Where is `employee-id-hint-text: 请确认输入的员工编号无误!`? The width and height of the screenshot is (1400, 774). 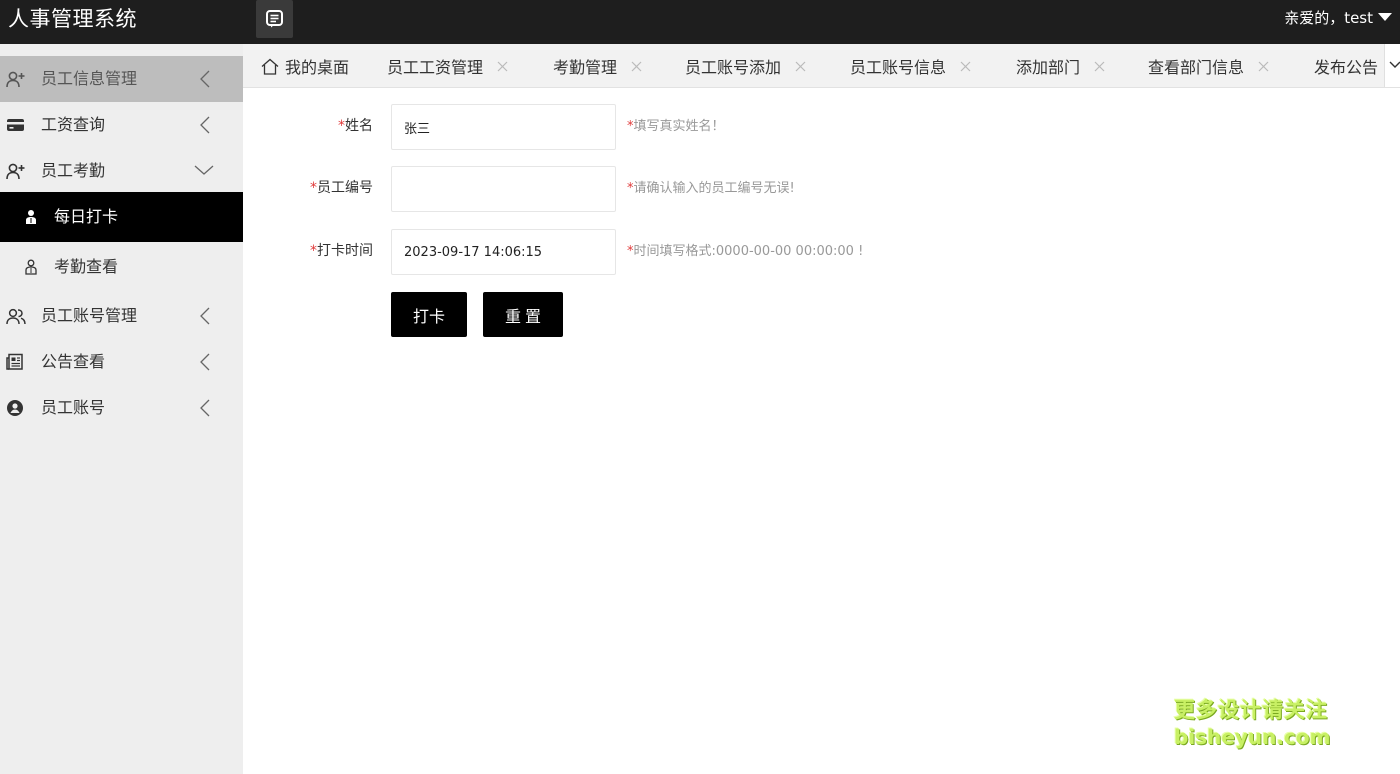
employee-id-hint-text: 请确认输入的员工编号无误! is located at coordinates (714, 188).